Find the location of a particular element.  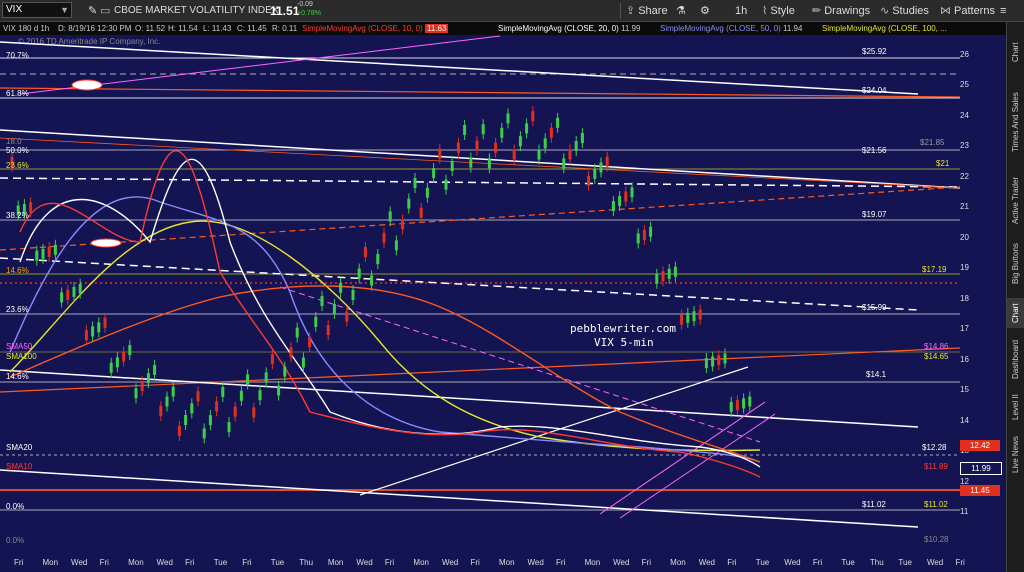

patterns-button: ⋈ Patterns is located at coordinates (967, 11).